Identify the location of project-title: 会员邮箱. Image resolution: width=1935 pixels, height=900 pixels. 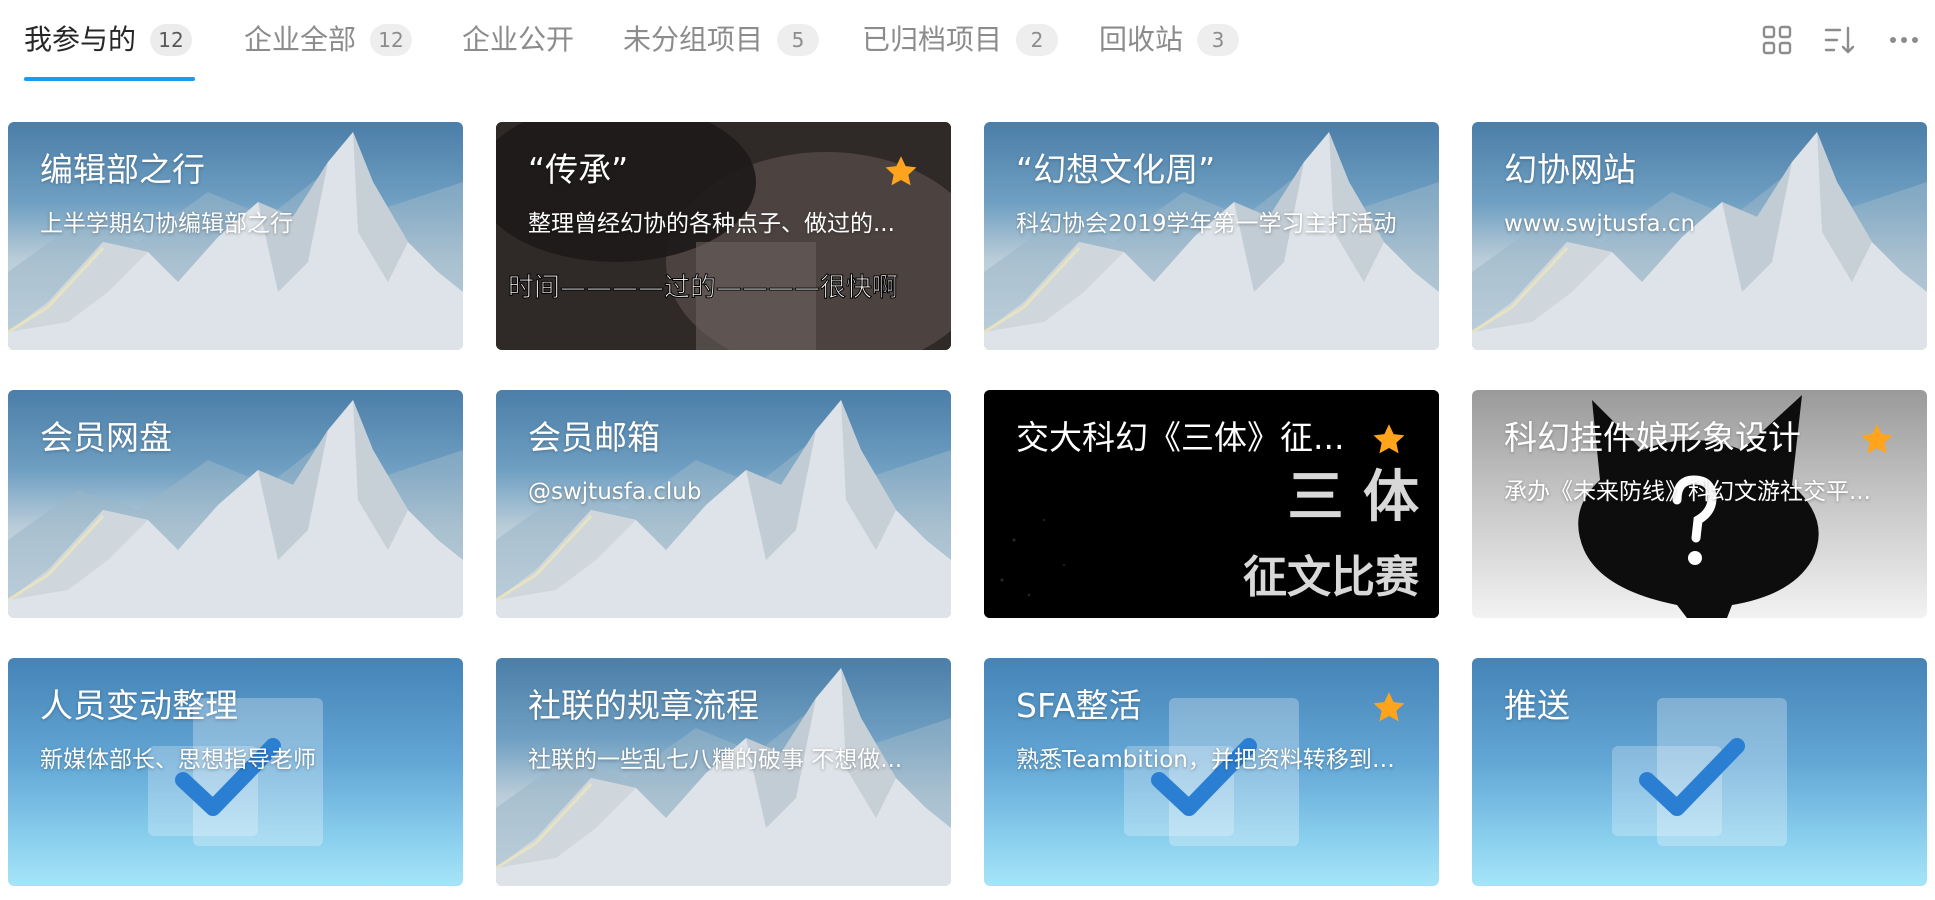
(594, 437).